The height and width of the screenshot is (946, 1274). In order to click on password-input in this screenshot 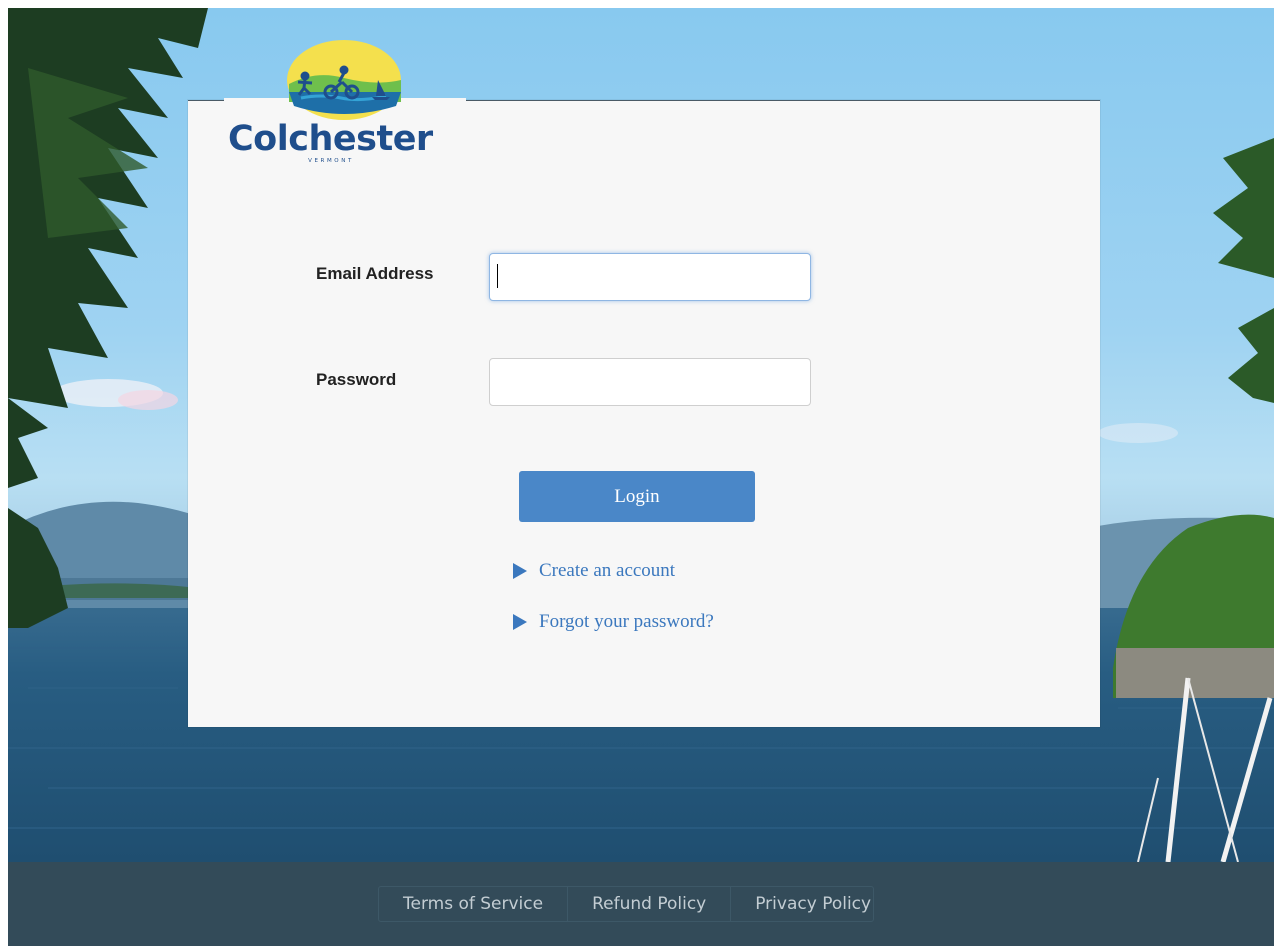, I will do `click(650, 382)`.